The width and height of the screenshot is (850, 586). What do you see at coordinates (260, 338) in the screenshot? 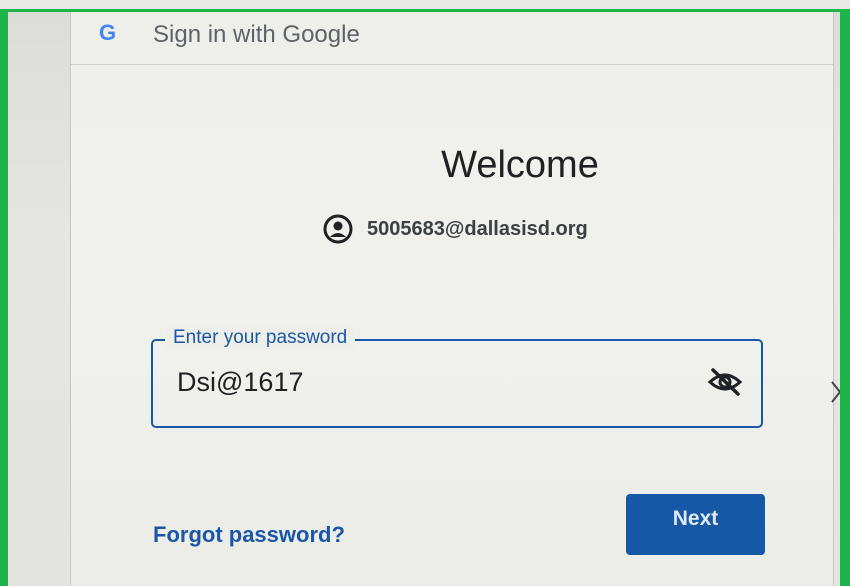
I see `password-label: Enter your password` at bounding box center [260, 338].